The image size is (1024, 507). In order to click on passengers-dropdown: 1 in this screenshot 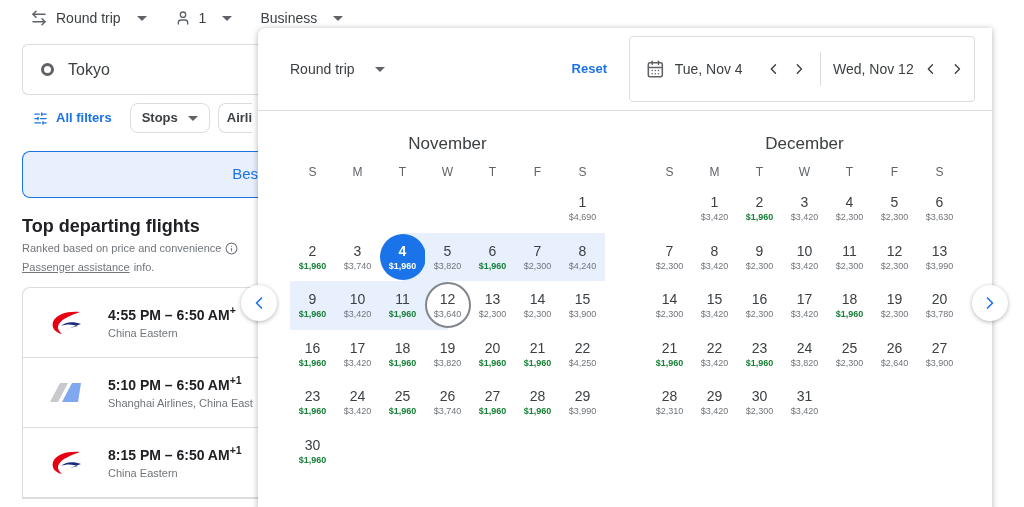, I will do `click(202, 18)`.